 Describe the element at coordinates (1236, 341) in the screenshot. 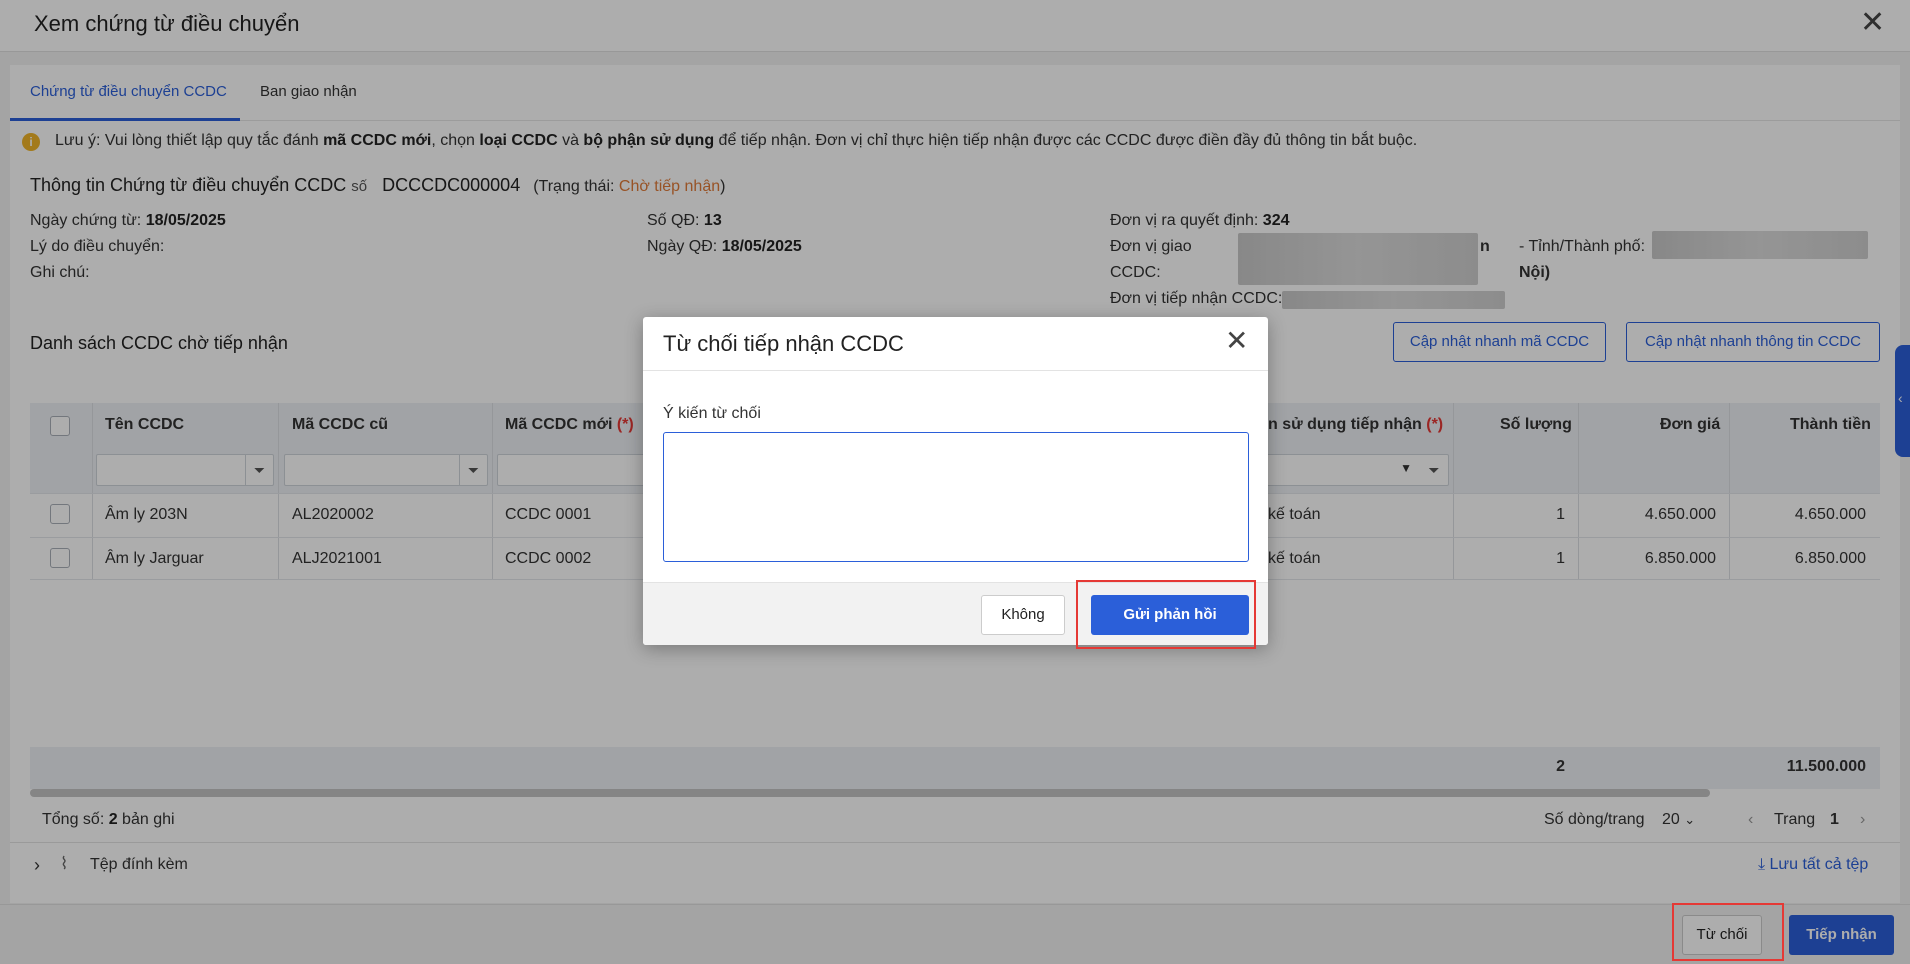

I see `close-icon: ✕` at that location.